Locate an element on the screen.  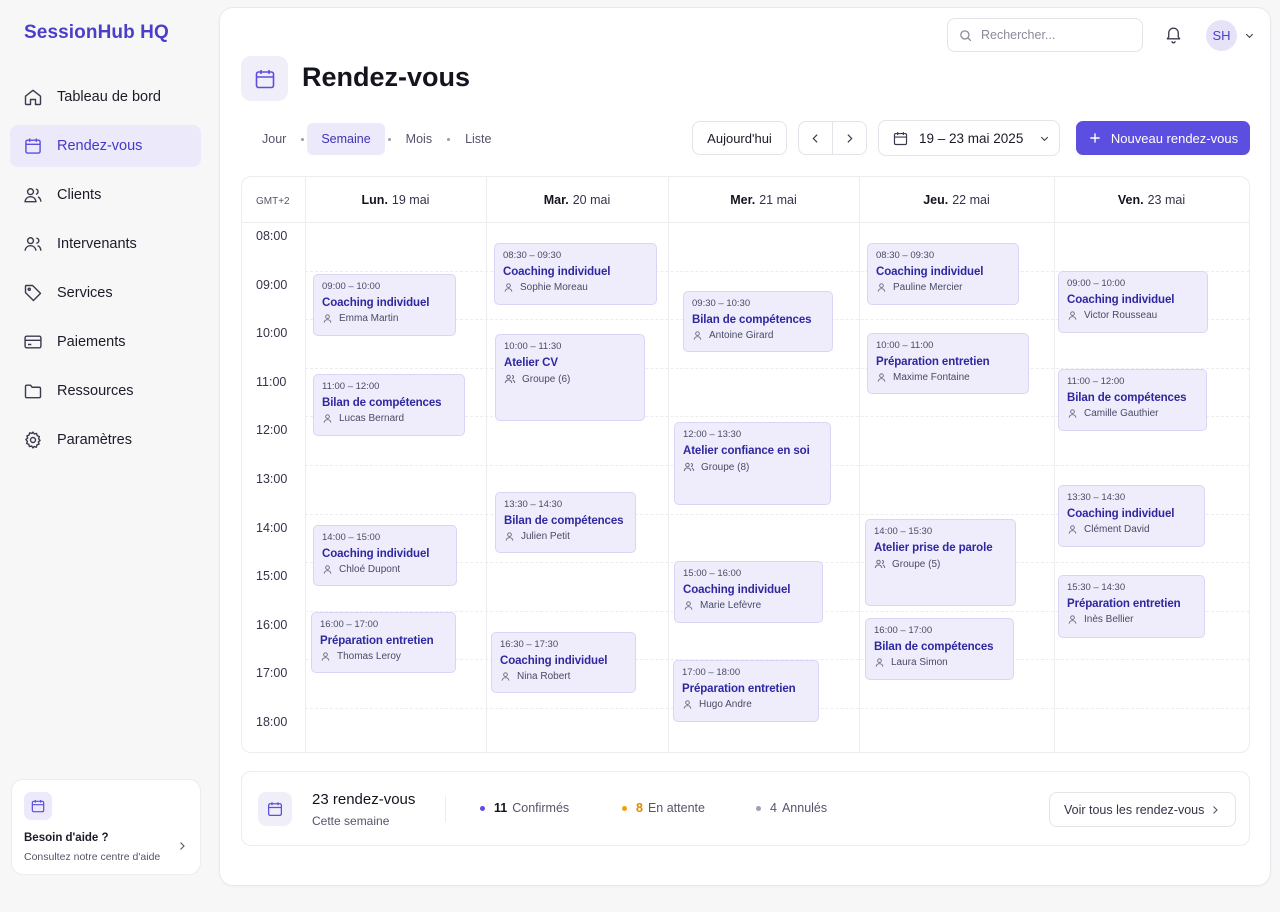
day-header: Mer. 21 mai is located at coordinates (763, 199).